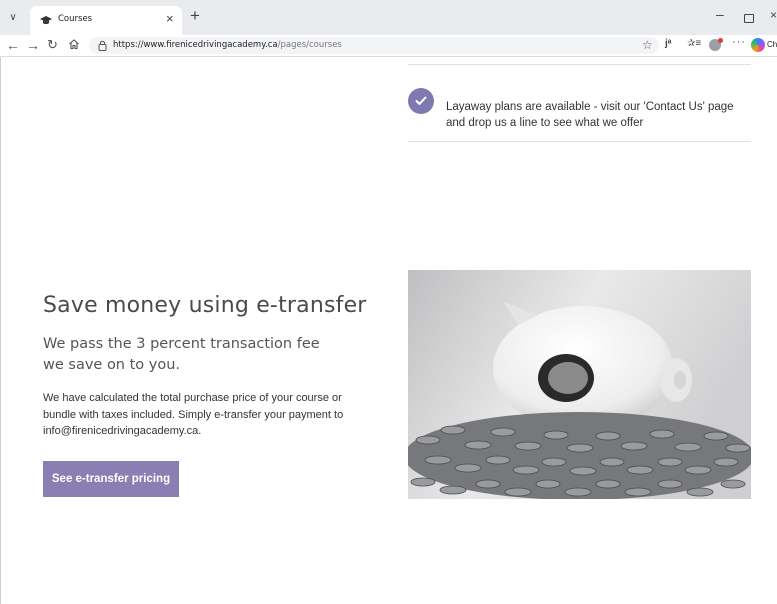 This screenshot has width=777, height=604. I want to click on tab-title: Courses, so click(75, 19).